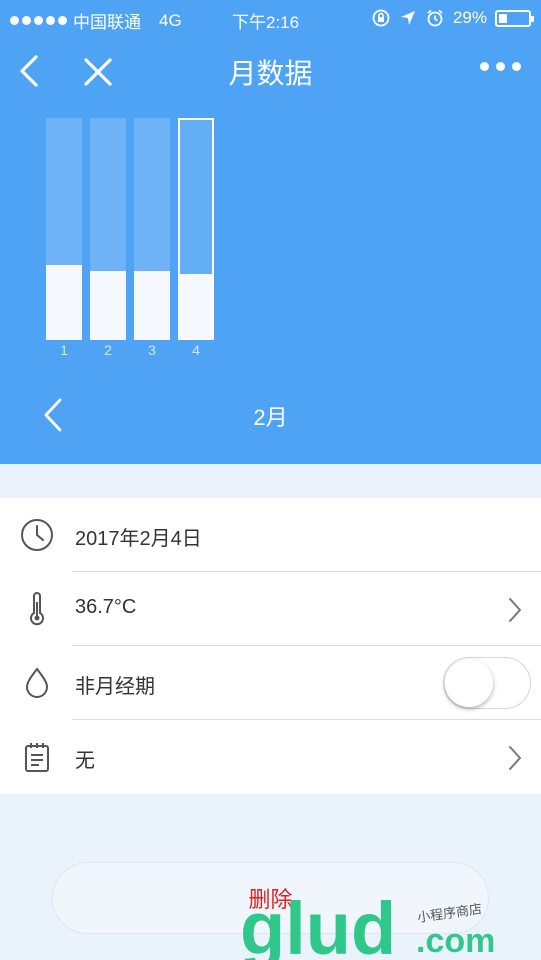 This screenshot has width=541, height=960. I want to click on note-row: 无, so click(270, 757).